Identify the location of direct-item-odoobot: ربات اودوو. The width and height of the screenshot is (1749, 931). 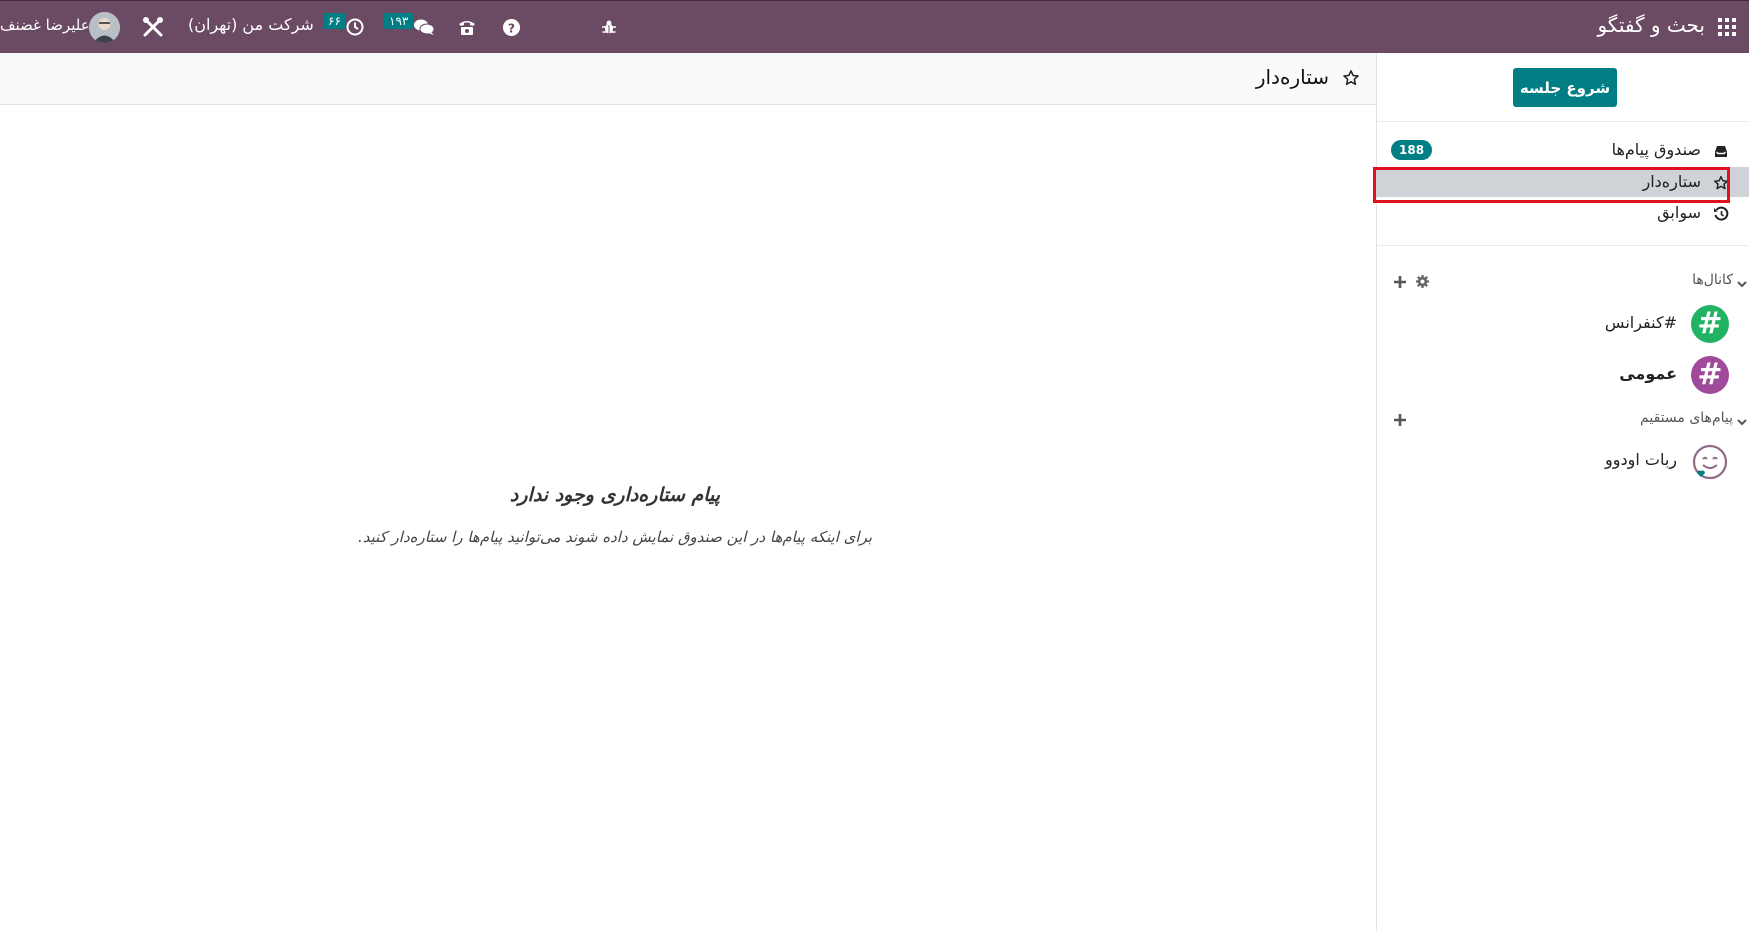
(1641, 459).